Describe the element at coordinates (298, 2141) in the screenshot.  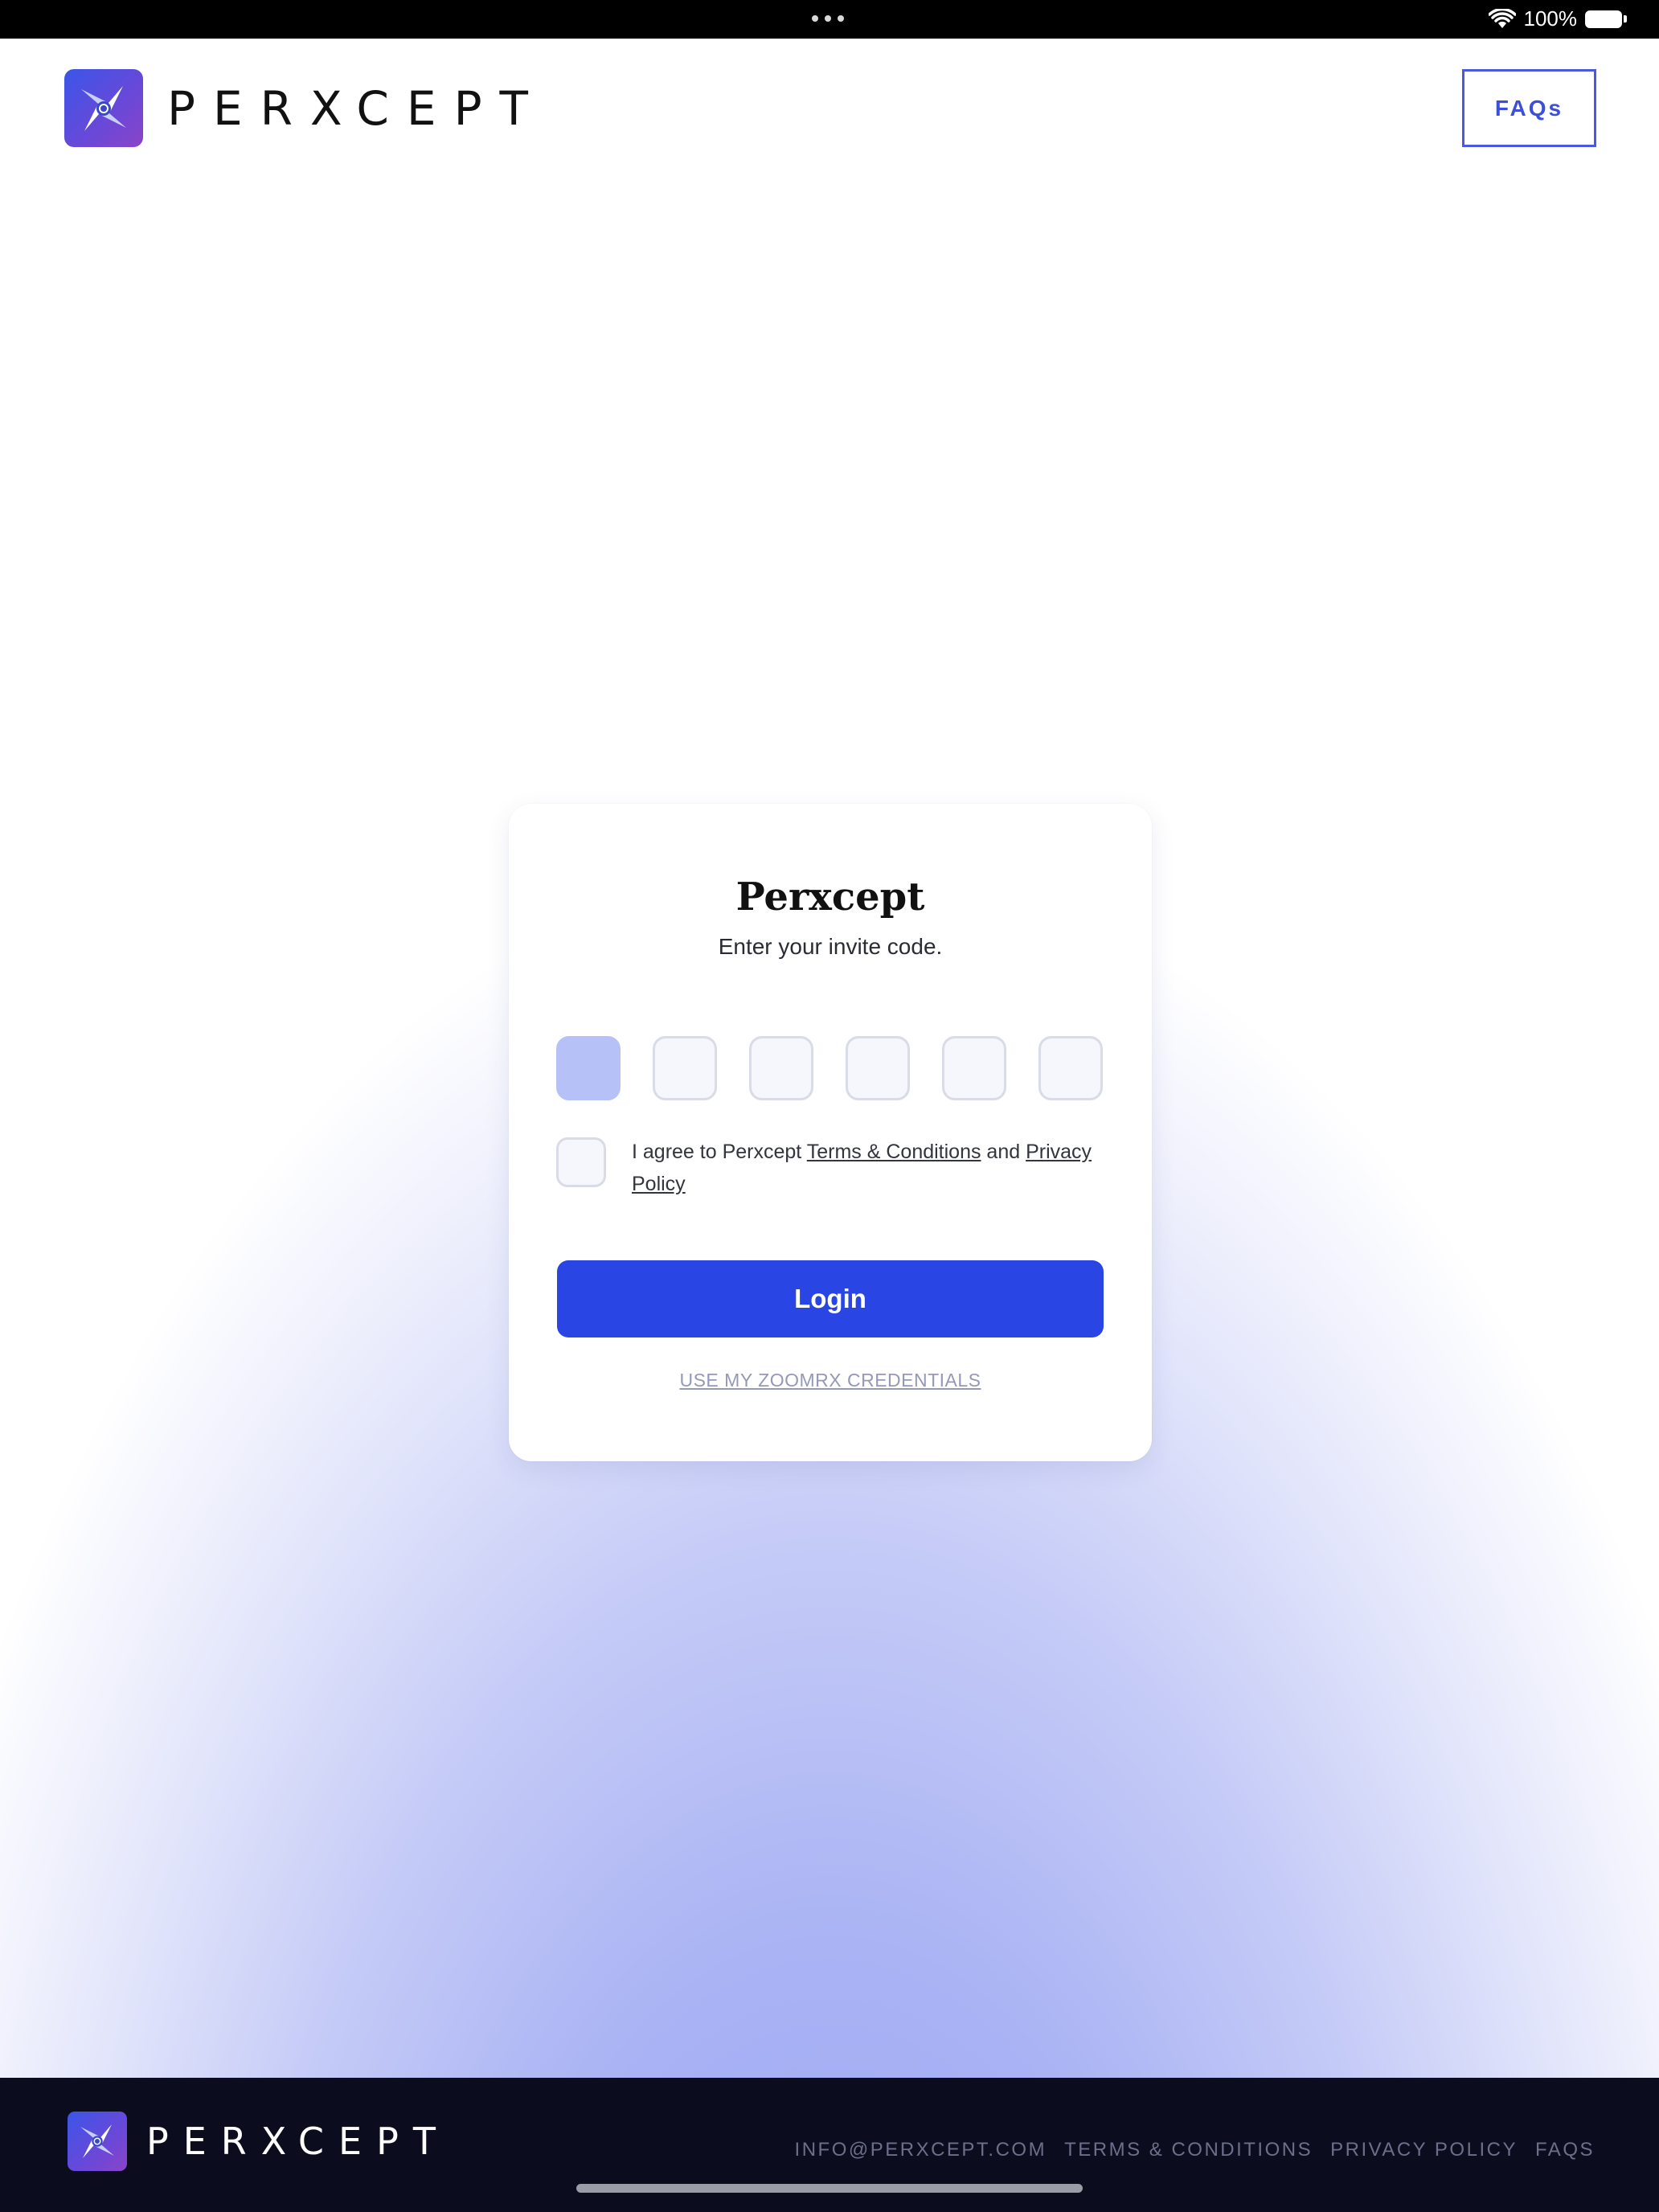
I see `footer-wordmark: PERXCEPT` at that location.